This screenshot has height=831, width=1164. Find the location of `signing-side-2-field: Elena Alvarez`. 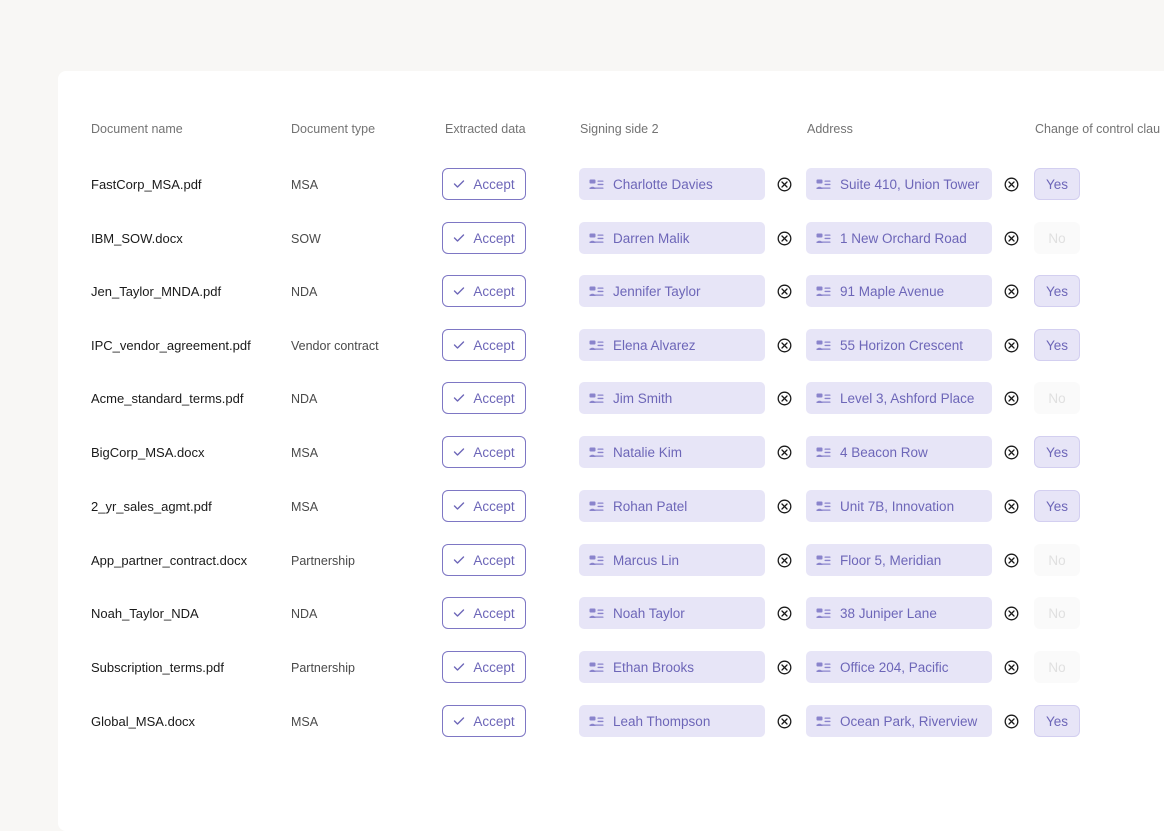

signing-side-2-field: Elena Alvarez is located at coordinates (672, 345).